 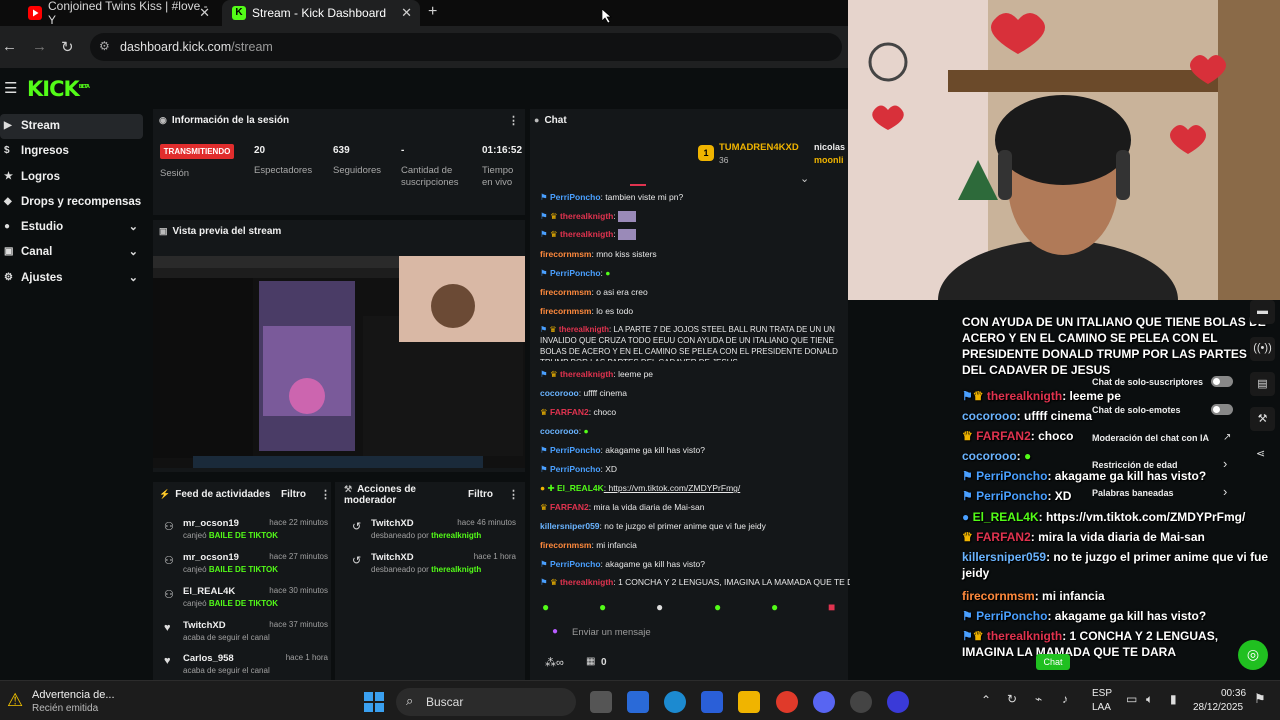 What do you see at coordinates (898, 702) in the screenshot?
I see `app-icon` at bounding box center [898, 702].